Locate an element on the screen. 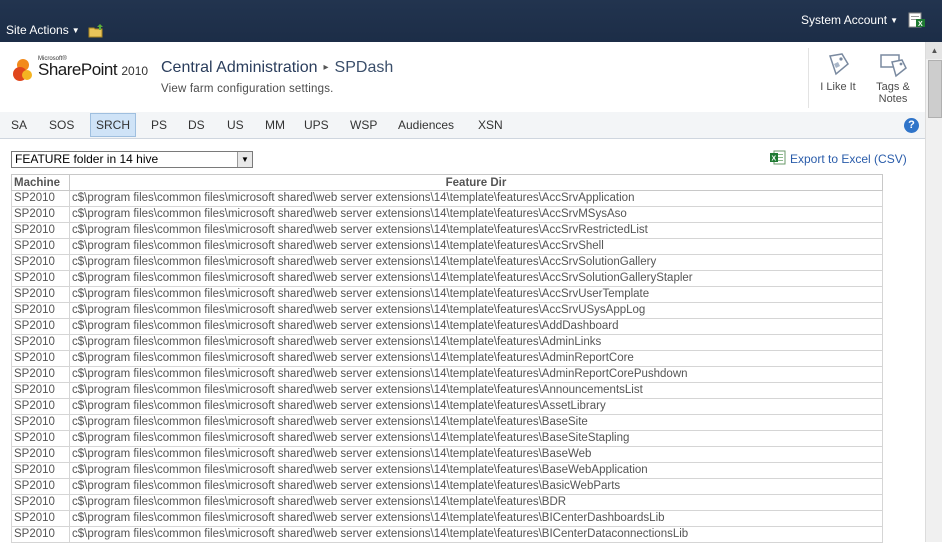  tags-notes-icon is located at coordinates (893, 66).